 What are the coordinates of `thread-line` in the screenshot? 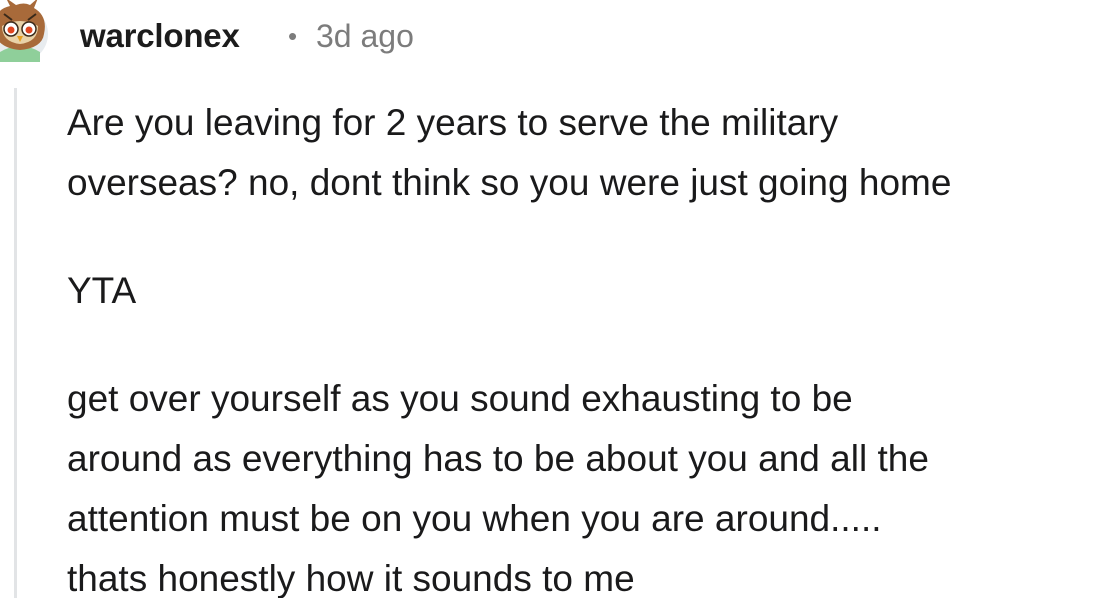 It's located at (15, 343).